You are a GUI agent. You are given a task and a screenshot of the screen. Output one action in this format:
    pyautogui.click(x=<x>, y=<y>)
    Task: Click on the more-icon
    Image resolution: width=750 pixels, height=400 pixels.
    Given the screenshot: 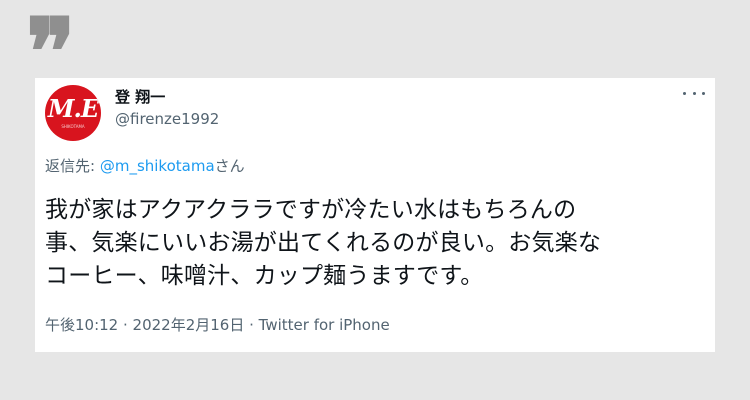 What is the action you would take?
    pyautogui.click(x=694, y=93)
    